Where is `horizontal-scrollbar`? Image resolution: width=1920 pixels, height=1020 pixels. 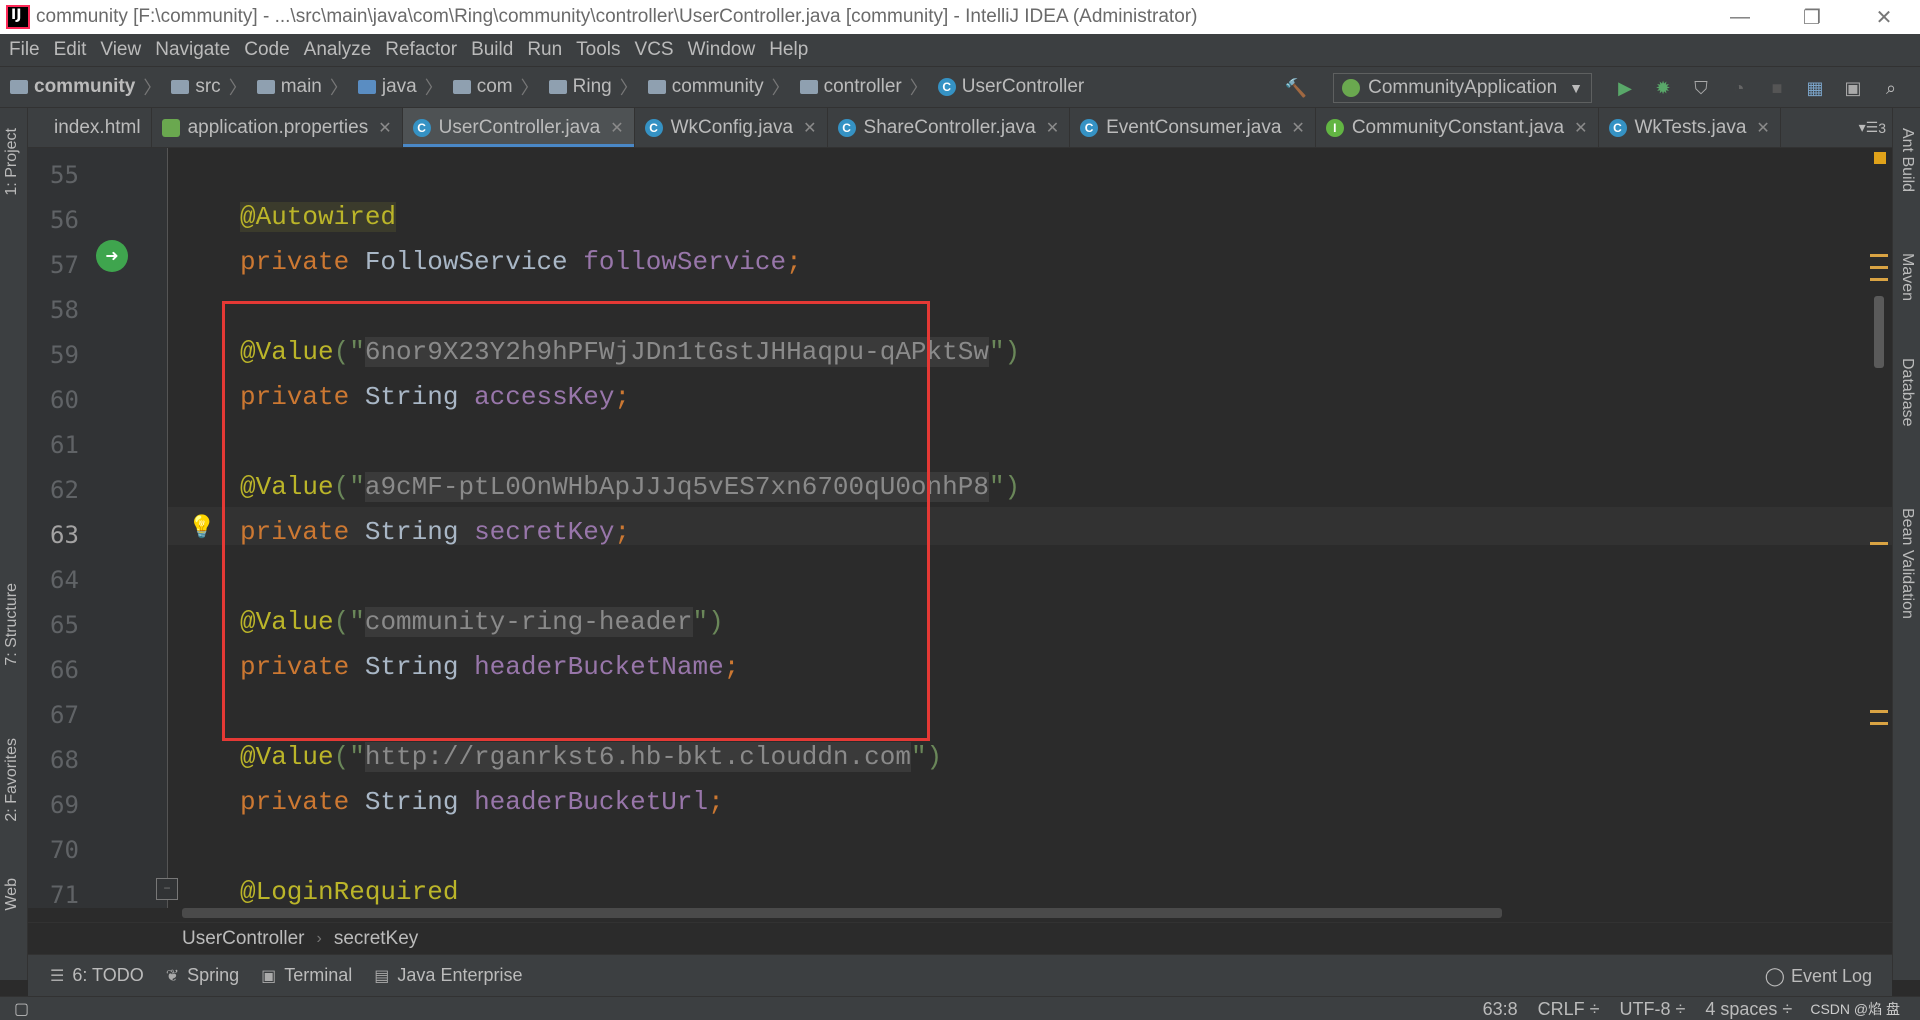
horizontal-scrollbar is located at coordinates (842, 913).